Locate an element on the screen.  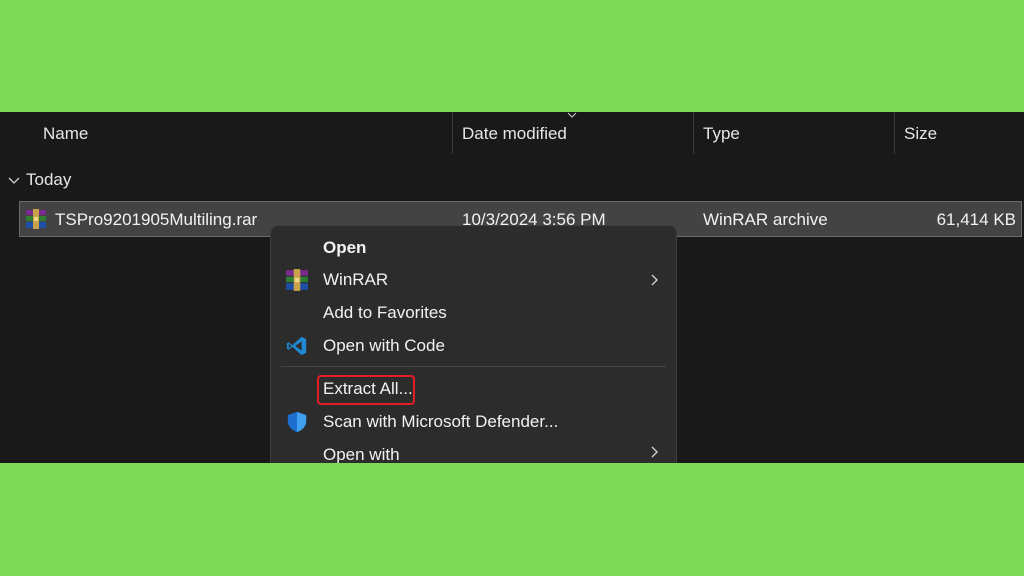
file-type: WinRAR archive is located at coordinates (765, 219).